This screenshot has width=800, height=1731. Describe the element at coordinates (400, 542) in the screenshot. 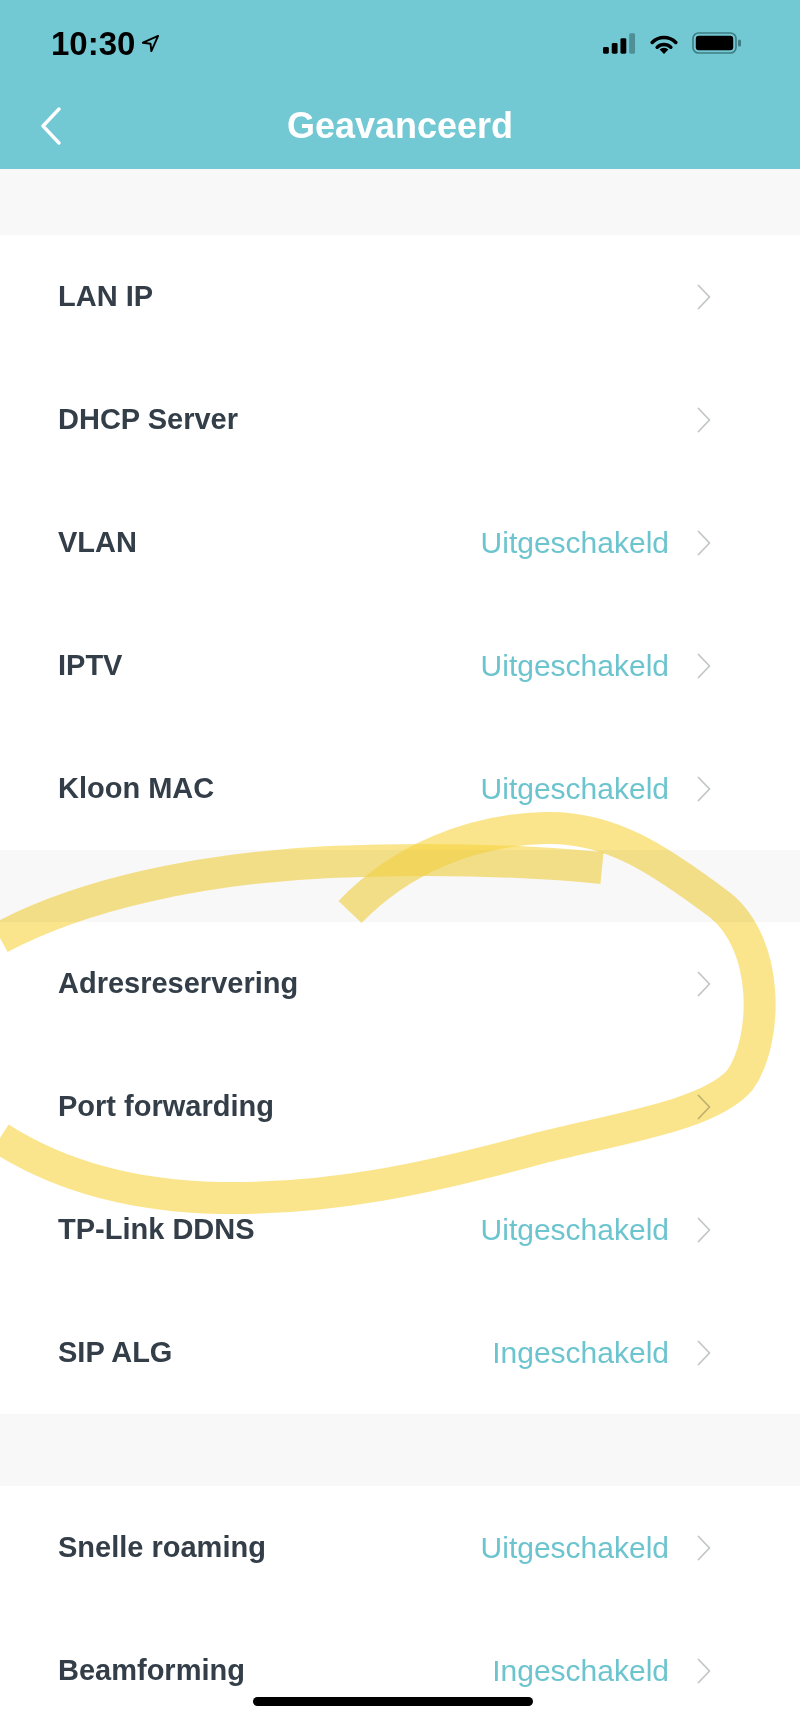

I see `settings-row: VLAN Uitgeschakeld` at that location.